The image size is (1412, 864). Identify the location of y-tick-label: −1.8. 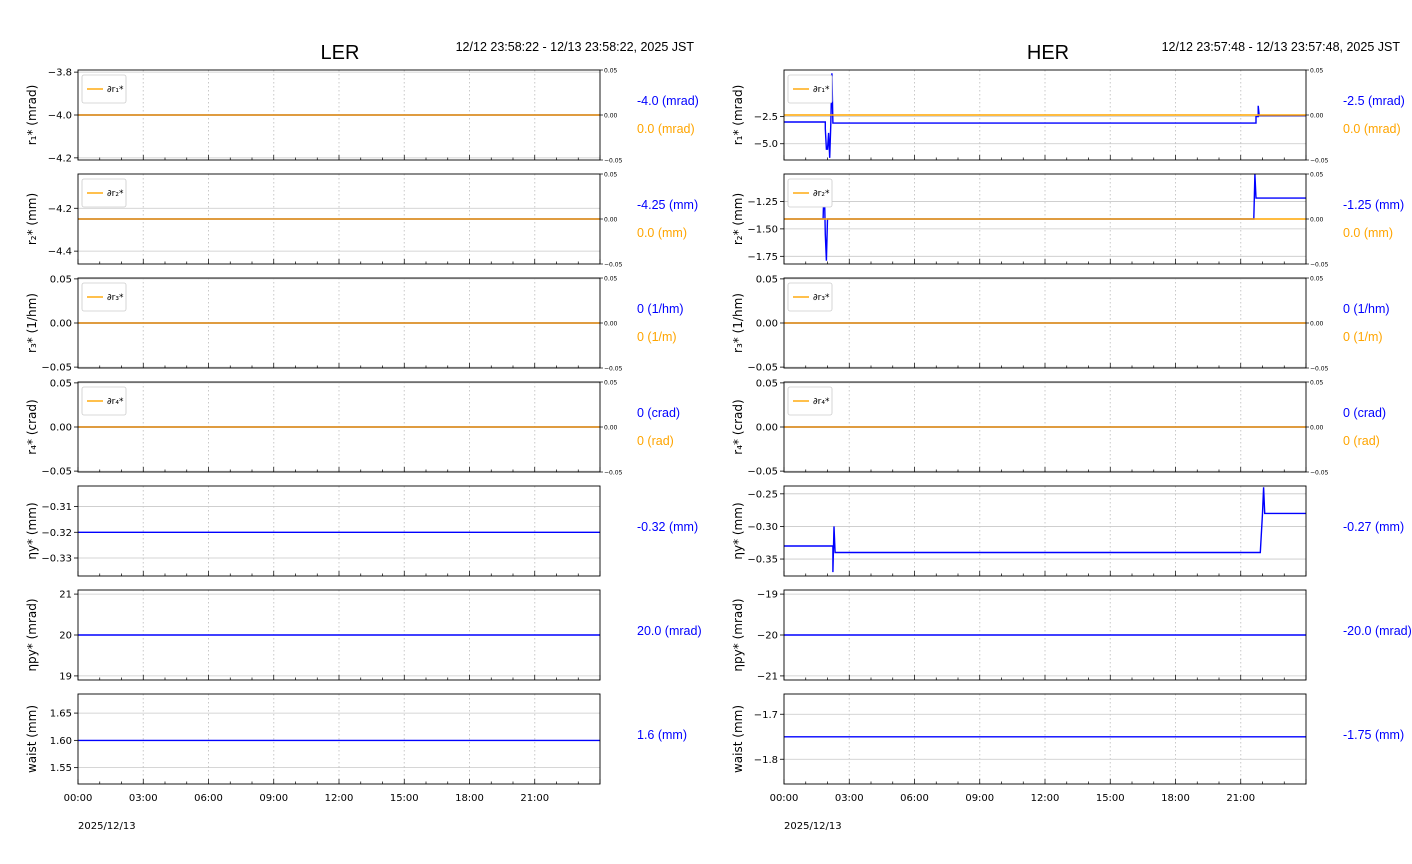
(766, 760).